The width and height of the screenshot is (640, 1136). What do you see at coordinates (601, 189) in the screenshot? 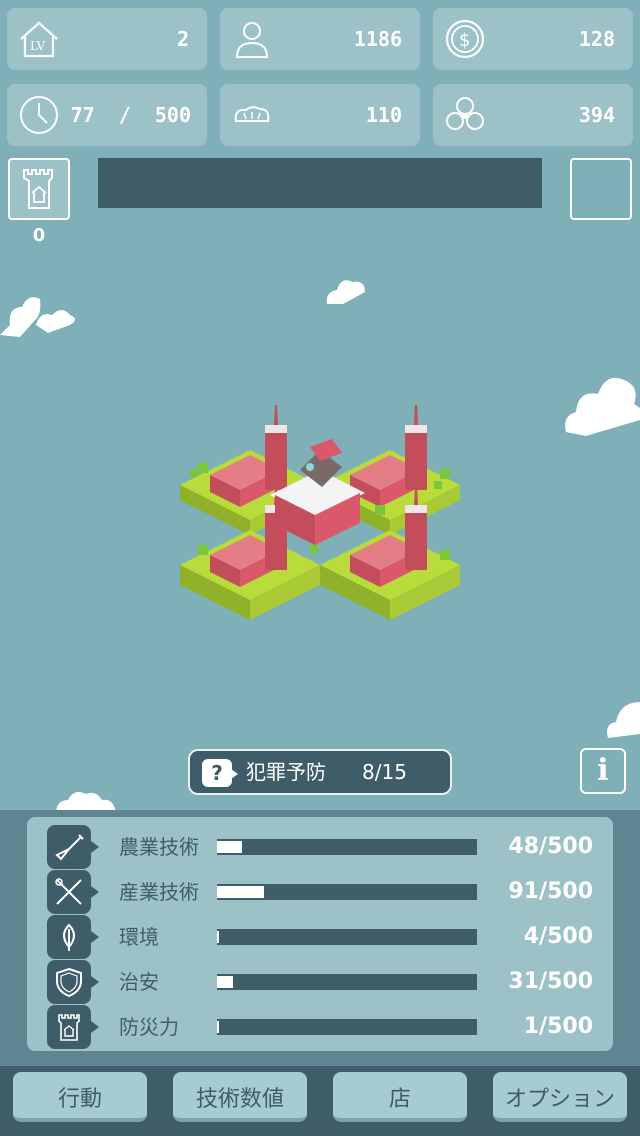
I see `empty-slot-button` at bounding box center [601, 189].